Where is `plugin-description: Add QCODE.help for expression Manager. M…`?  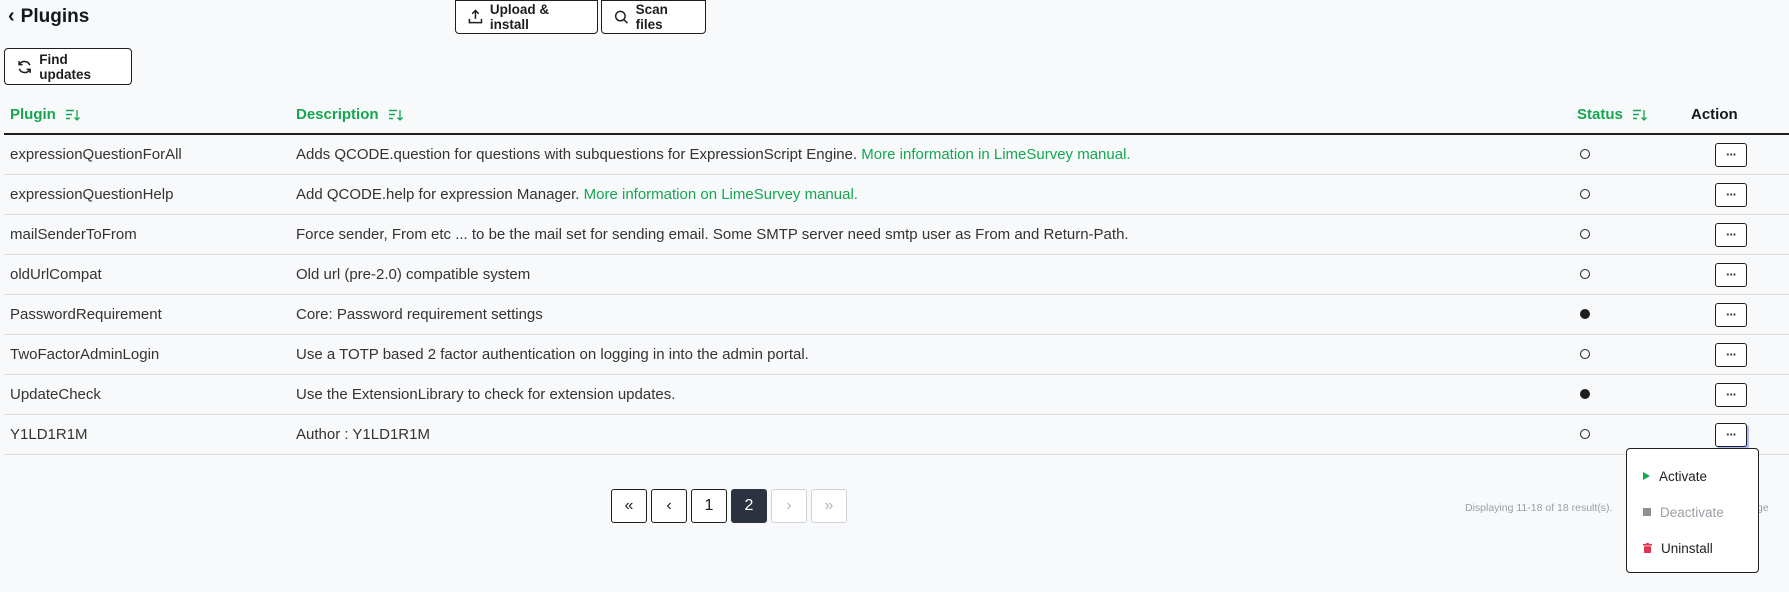 plugin-description: Add QCODE.help for expression Manager. M… is located at coordinates (930, 194).